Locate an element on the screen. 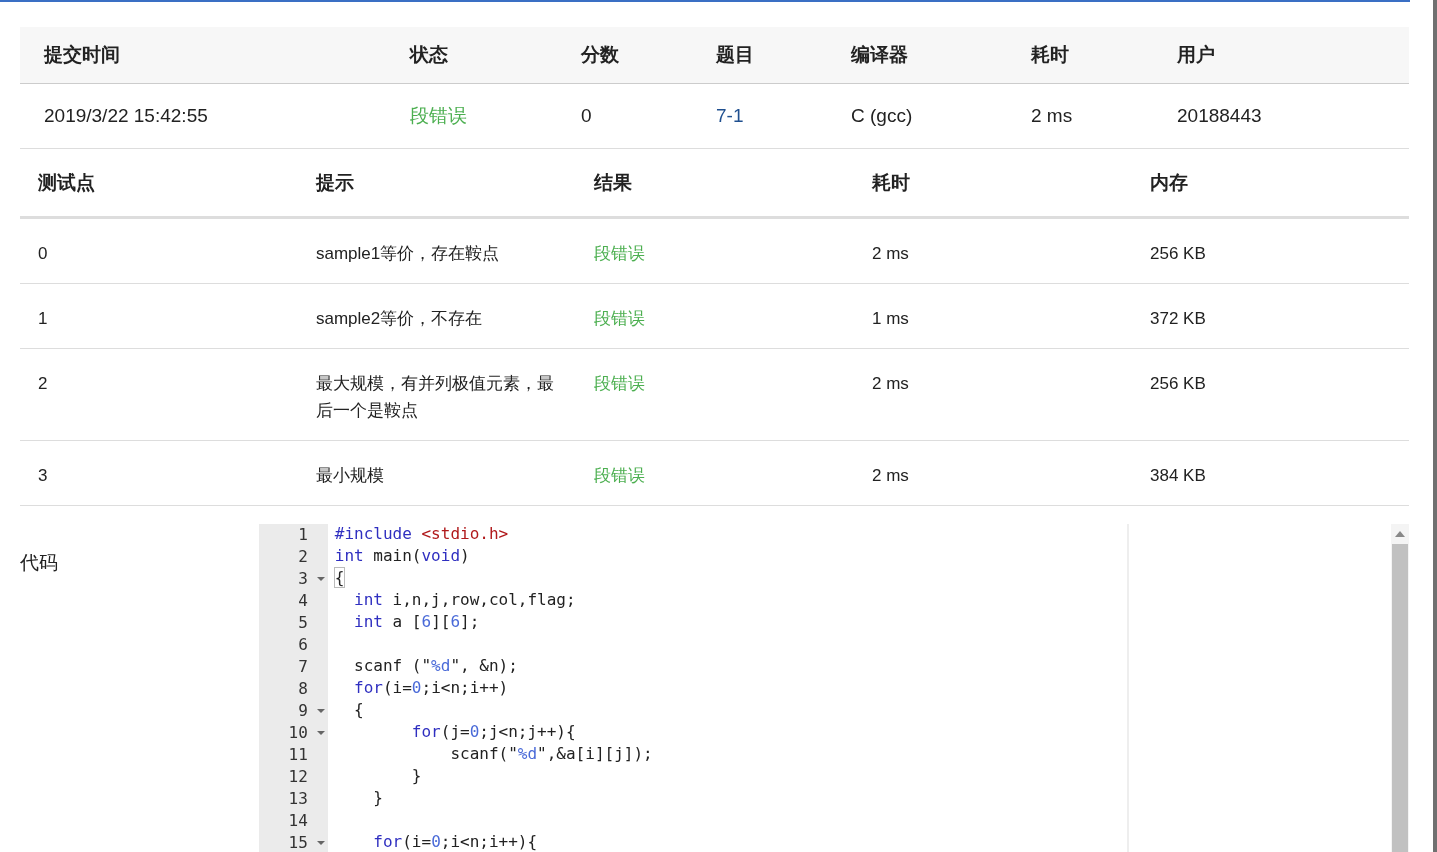  column-header: 提交时间 is located at coordinates (215, 55).